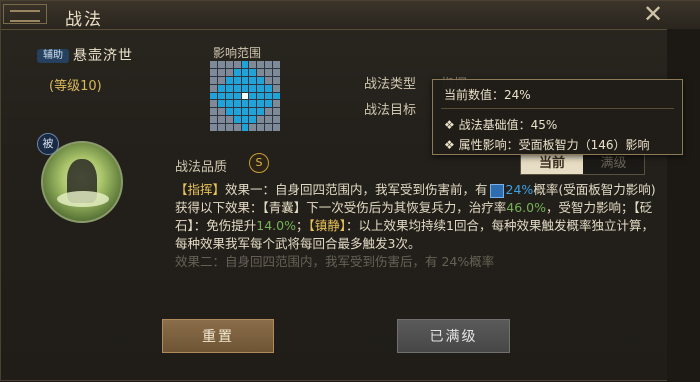 The height and width of the screenshot is (382, 700). Describe the element at coordinates (84, 20) in the screenshot. I see `window-title: 战法` at that location.